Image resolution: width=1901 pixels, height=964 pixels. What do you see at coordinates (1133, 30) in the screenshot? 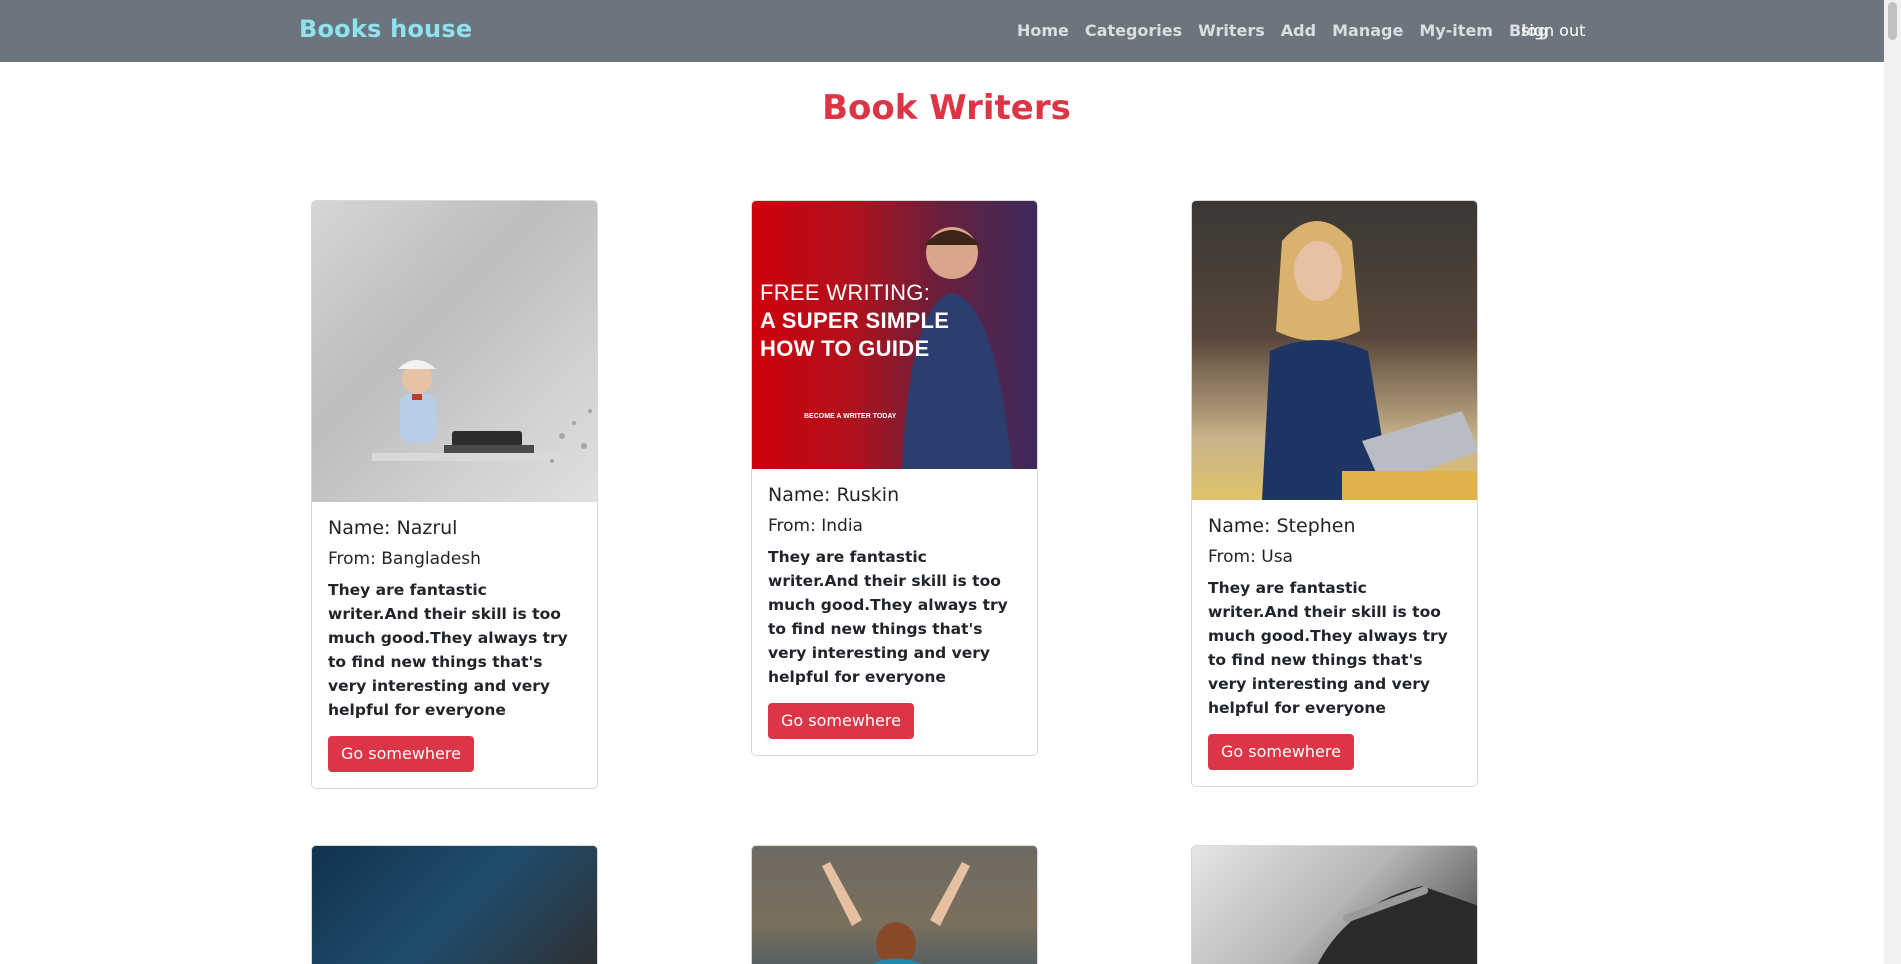
I see `nav-categories: Categories` at bounding box center [1133, 30].